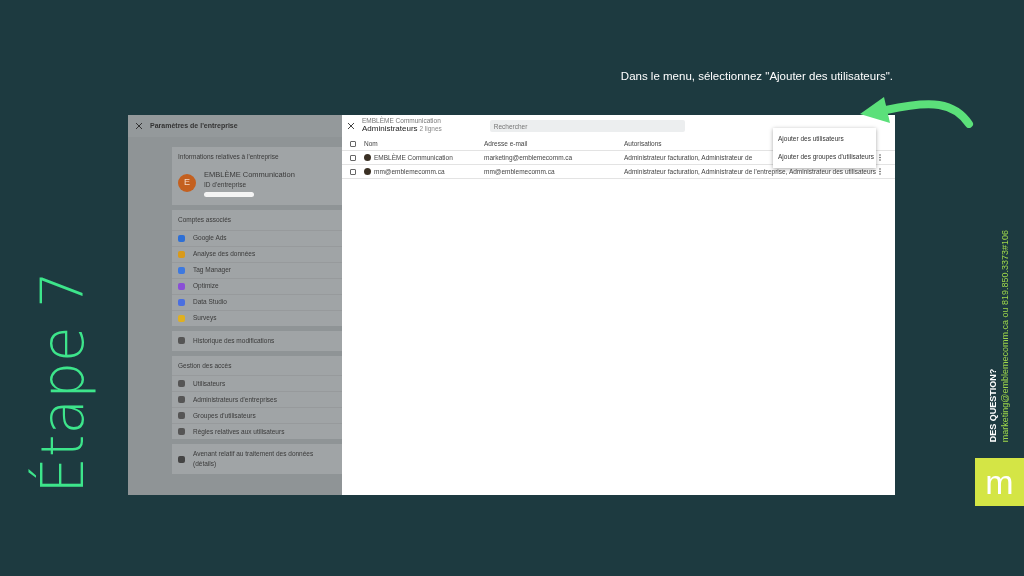 This screenshot has width=1024, height=576. Describe the element at coordinates (1004, 335) in the screenshot. I see `contact-details: marketing@emblemecomm.ca ou 819.850.3373#106` at that location.